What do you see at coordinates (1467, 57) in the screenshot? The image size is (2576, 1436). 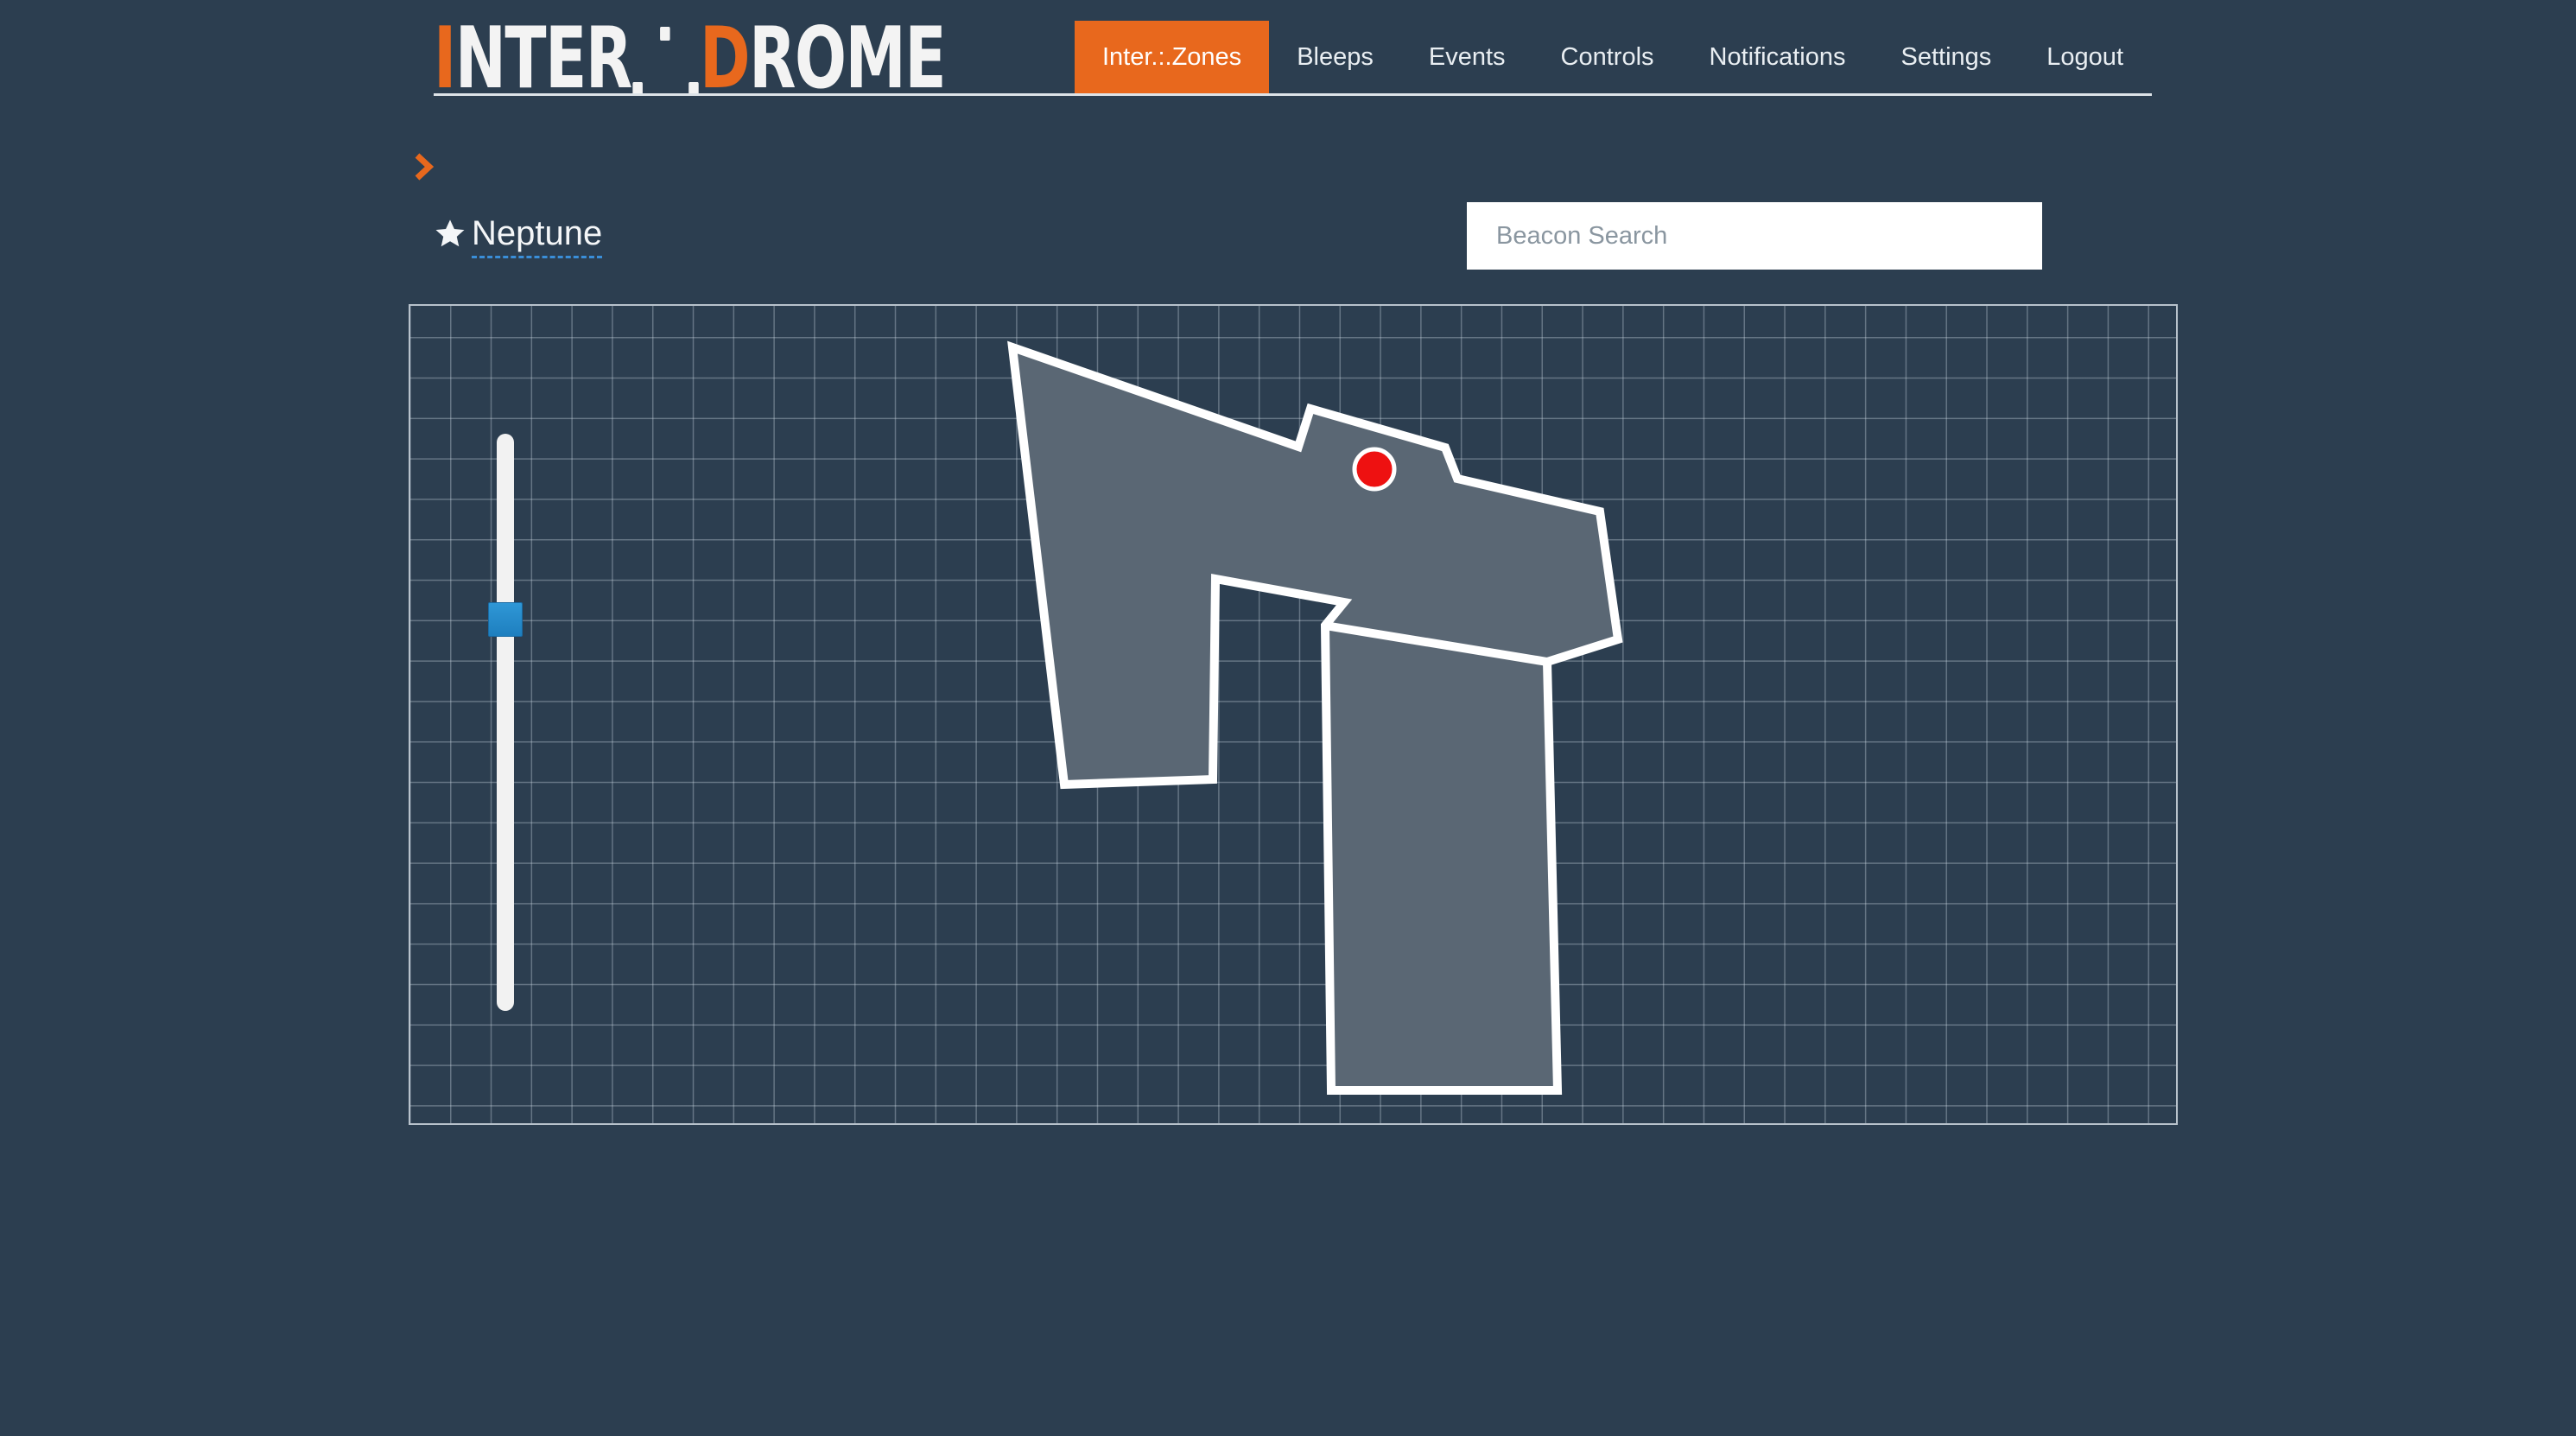 I see `nav-events: Events` at bounding box center [1467, 57].